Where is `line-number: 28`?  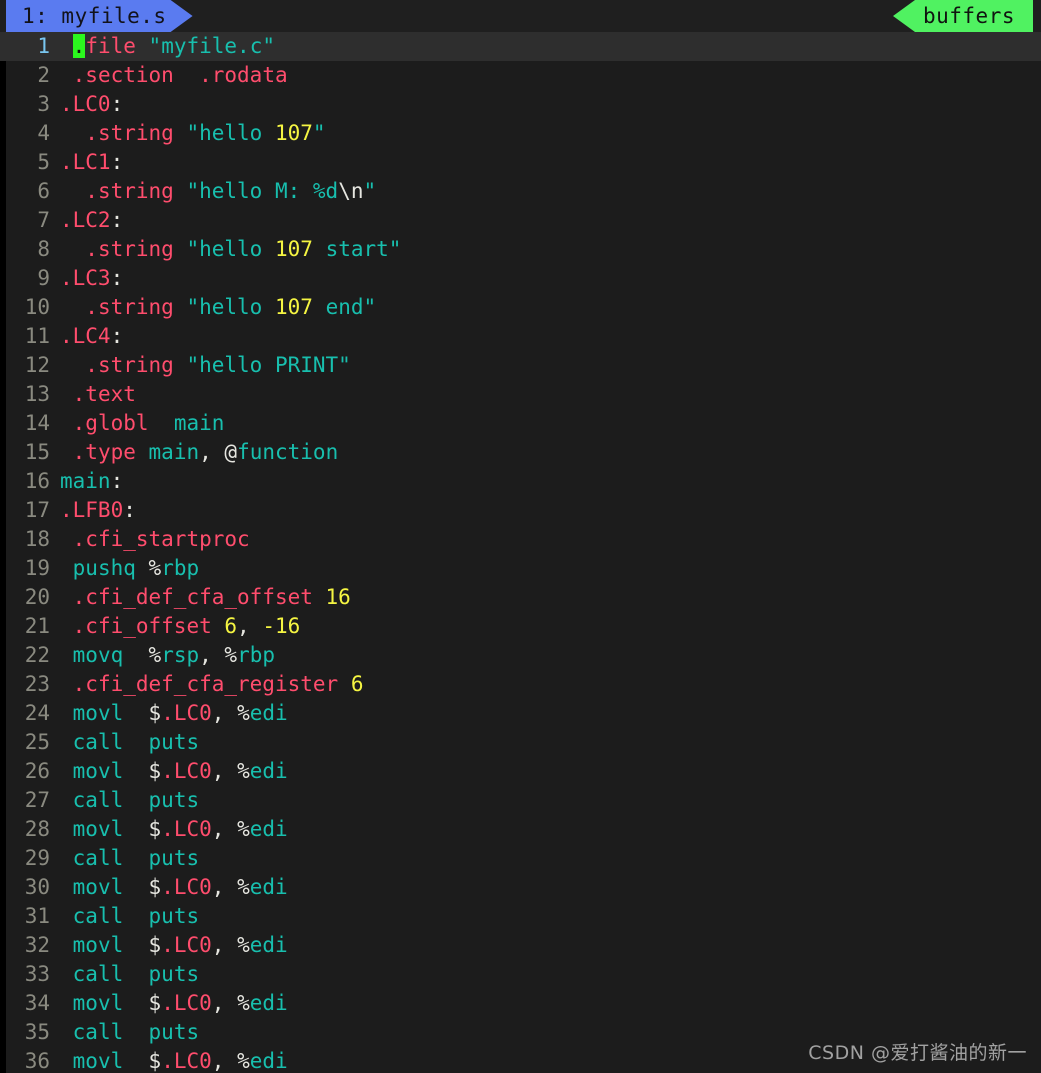
line-number: 28 is located at coordinates (37, 829).